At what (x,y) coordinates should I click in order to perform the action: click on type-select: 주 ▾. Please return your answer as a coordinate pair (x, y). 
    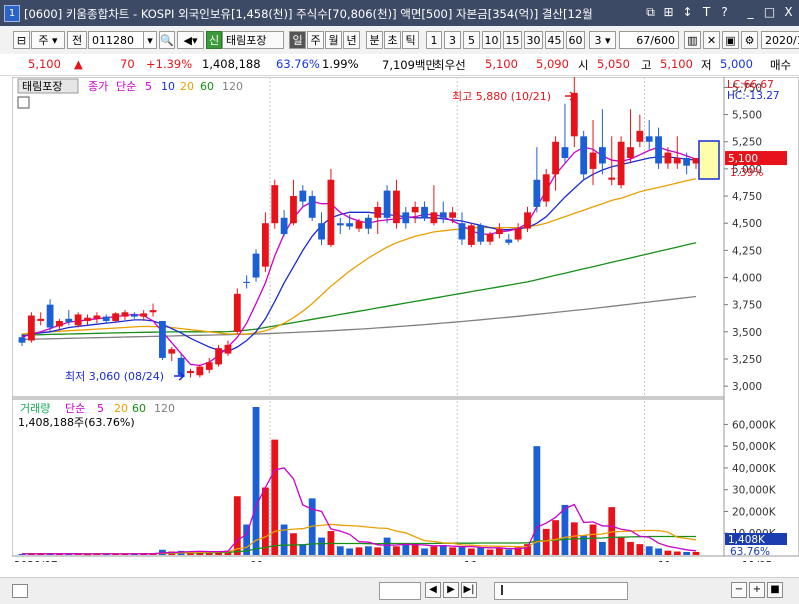
    Looking at the image, I should click on (48, 40).